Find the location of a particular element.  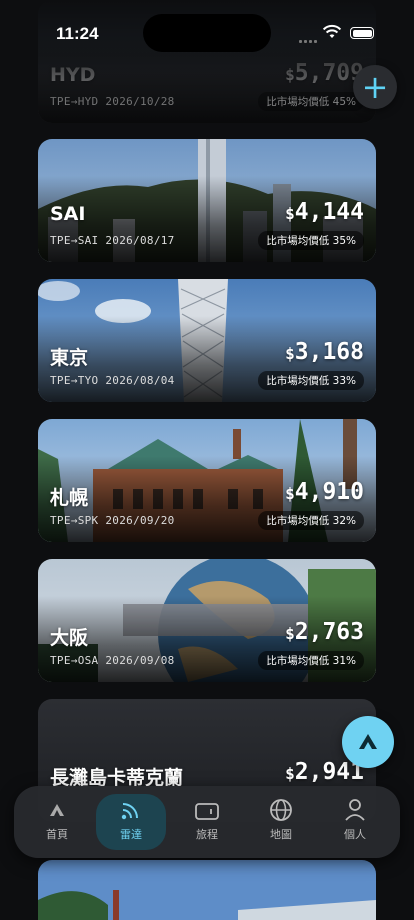

dynamic-island is located at coordinates (207, 33).